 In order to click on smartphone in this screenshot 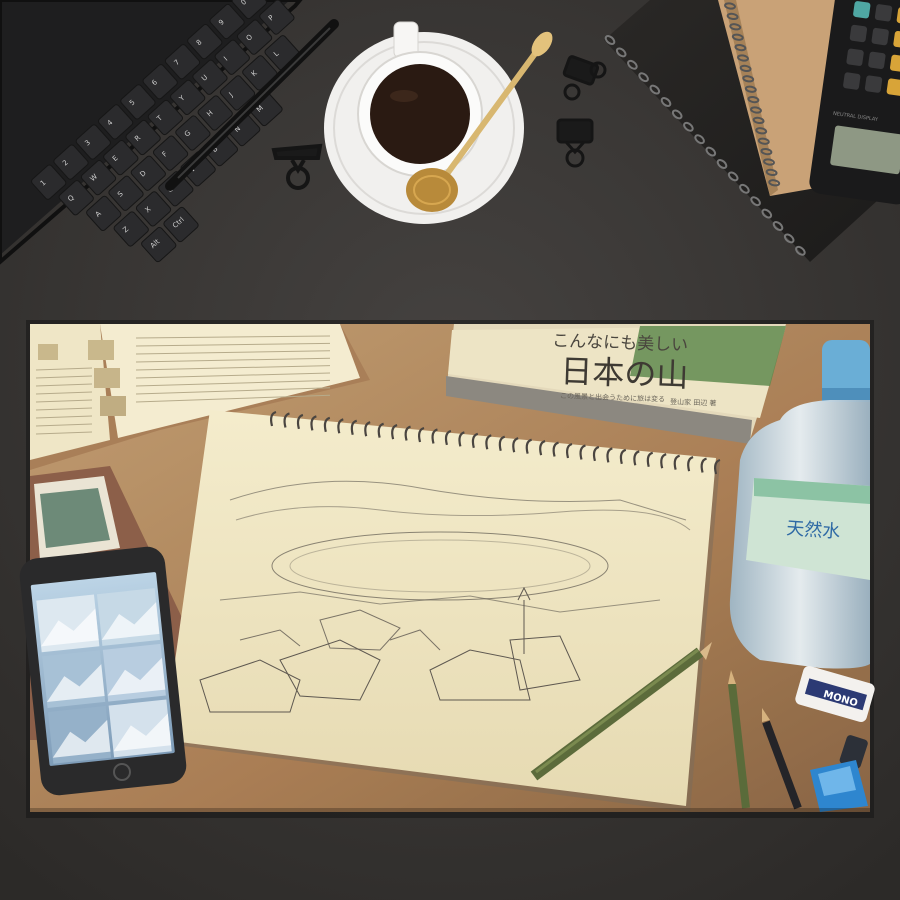, I will do `click(103, 671)`.